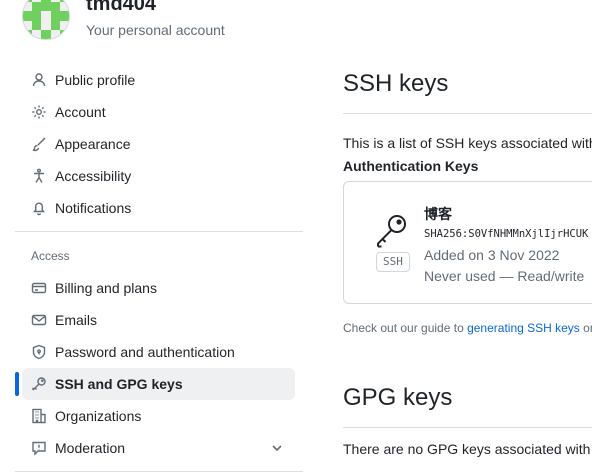 This screenshot has width=592, height=476. I want to click on sidebar-item-moderation: Moderation, so click(158, 448).